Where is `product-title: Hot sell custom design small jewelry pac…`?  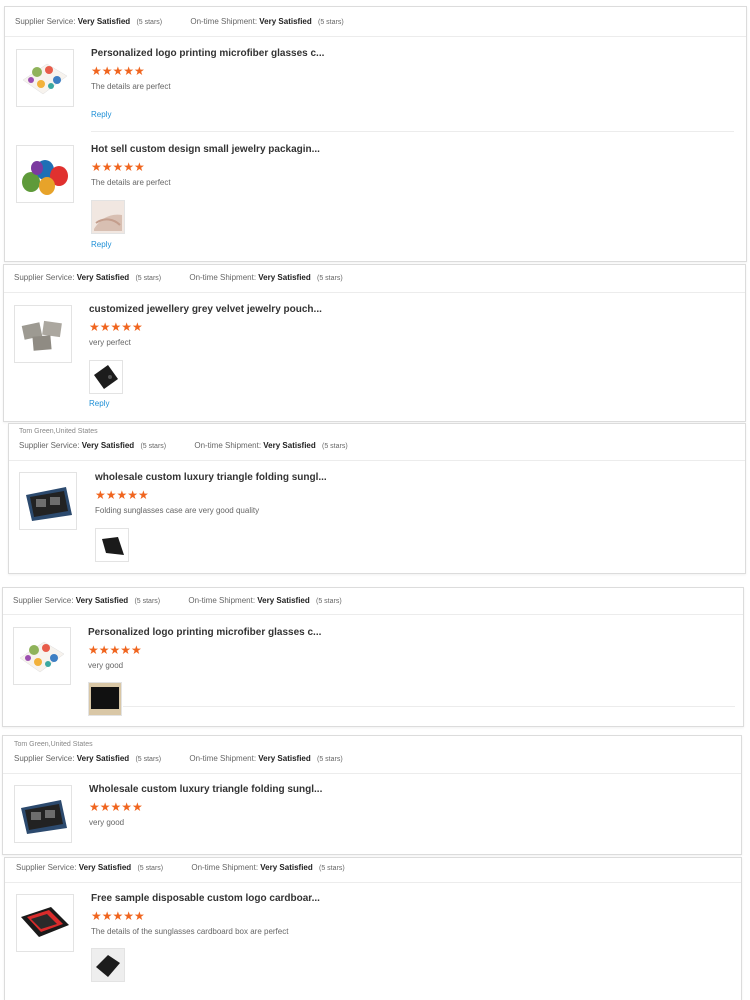
product-title: Hot sell custom design small jewelry pac… is located at coordinates (205, 149).